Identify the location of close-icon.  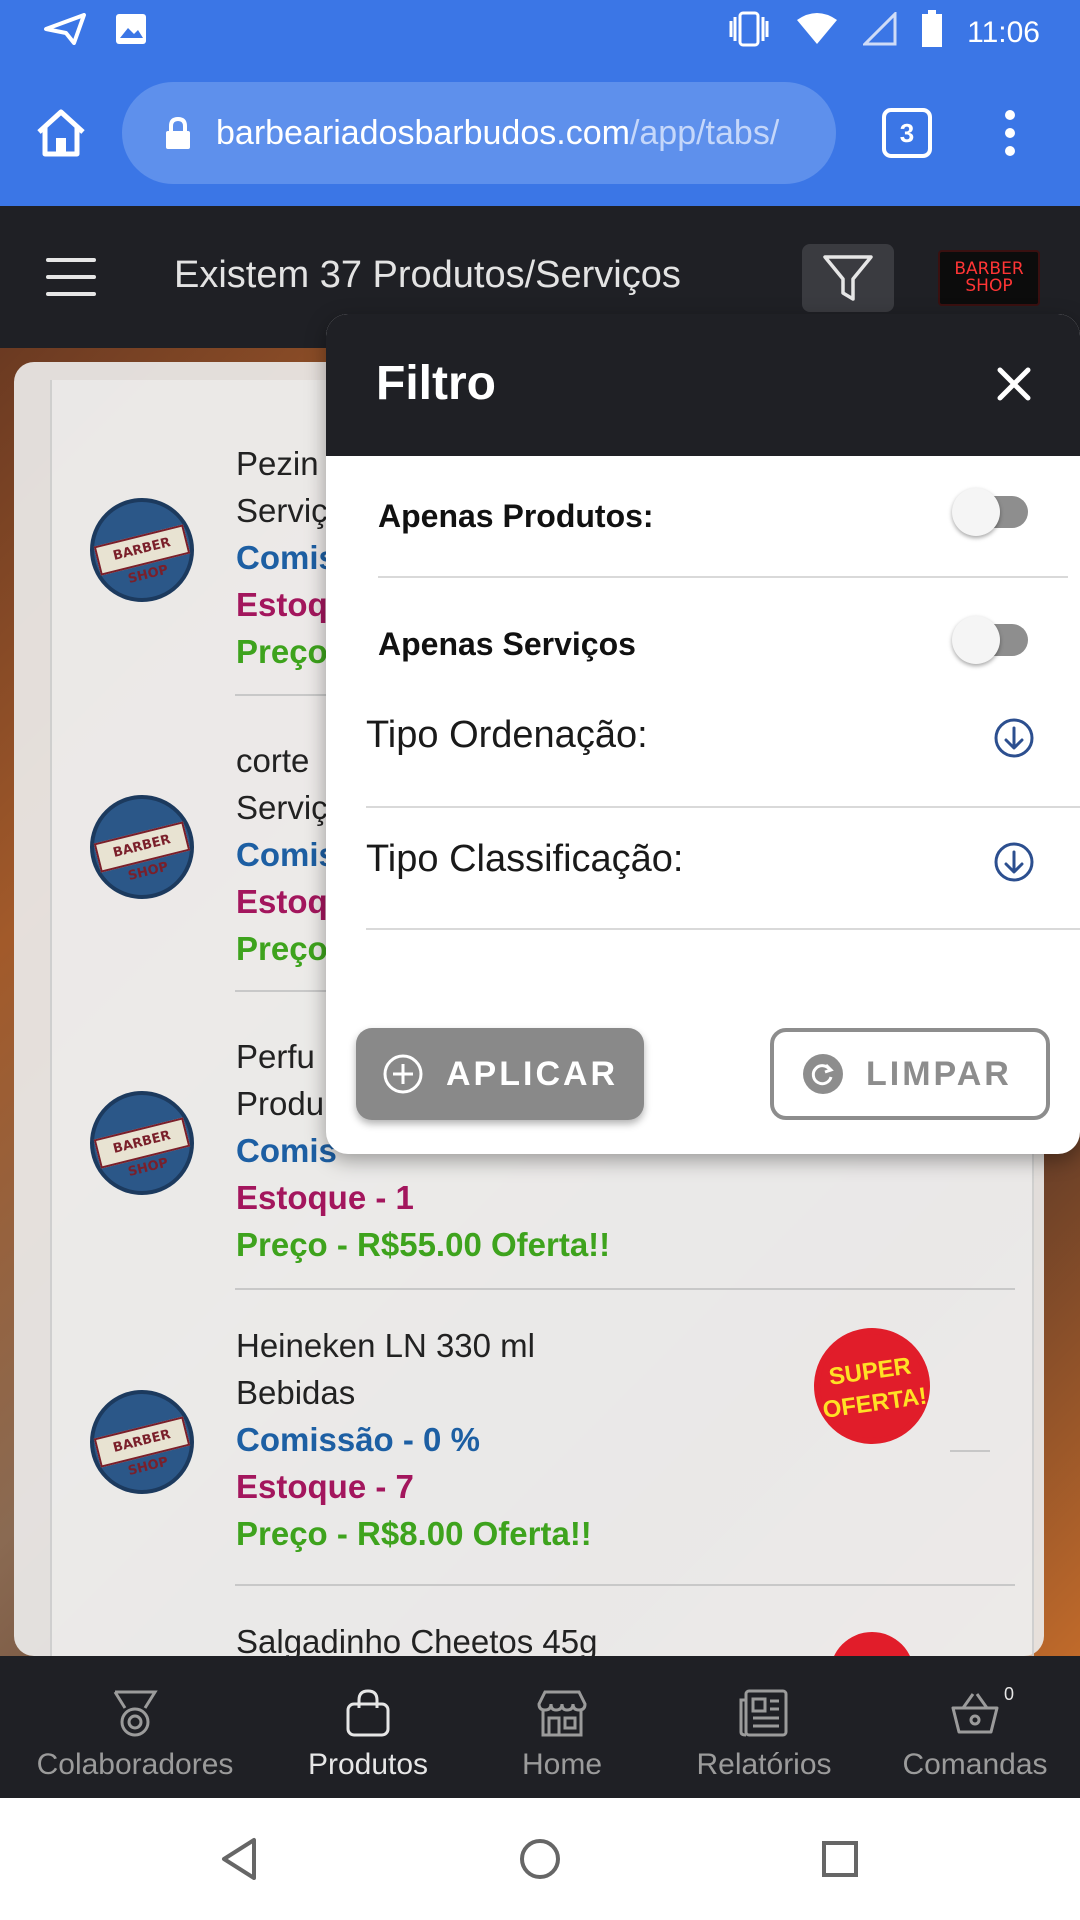
(1014, 384).